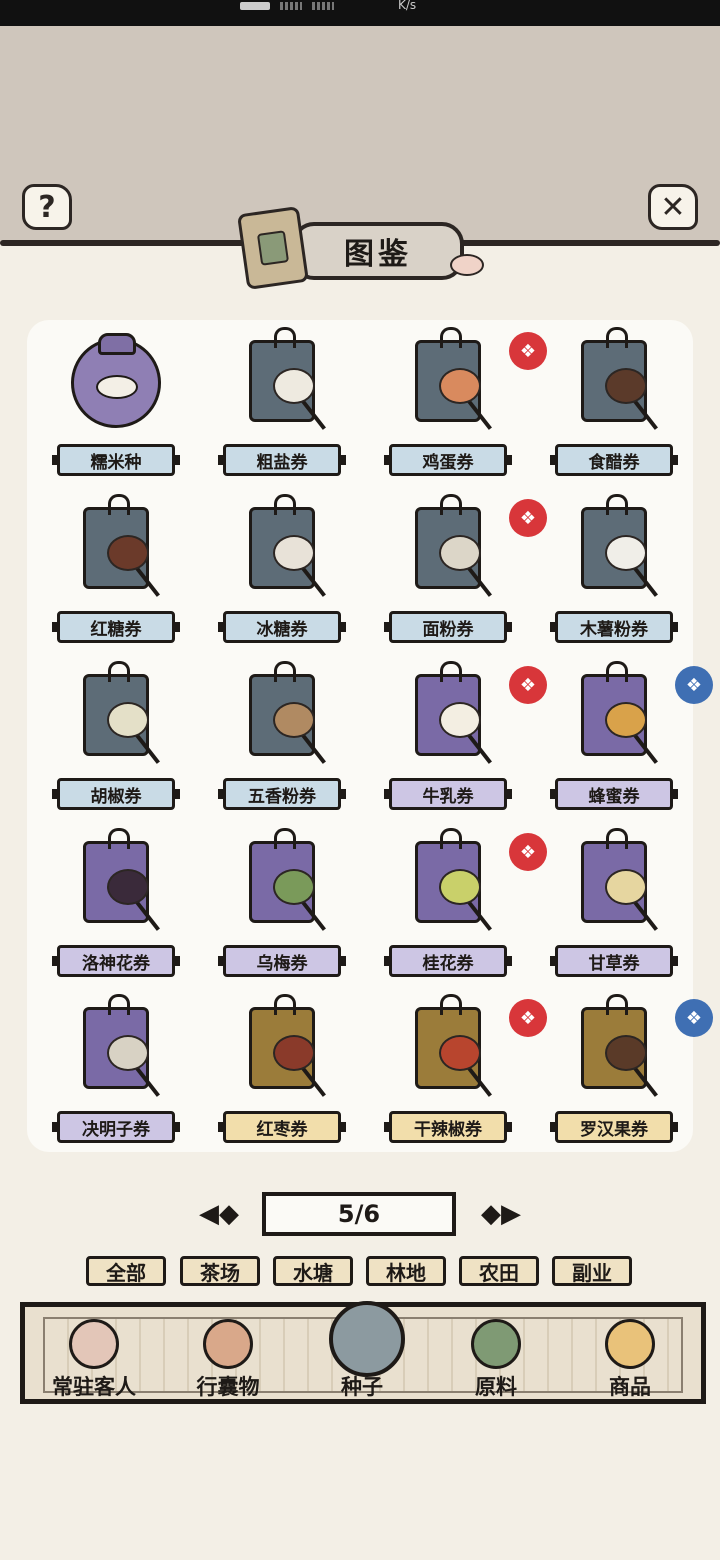 Image resolution: width=720 pixels, height=1560 pixels. Describe the element at coordinates (622, 1074) in the screenshot. I see `collection-item: ❖ 罗汉果券` at that location.